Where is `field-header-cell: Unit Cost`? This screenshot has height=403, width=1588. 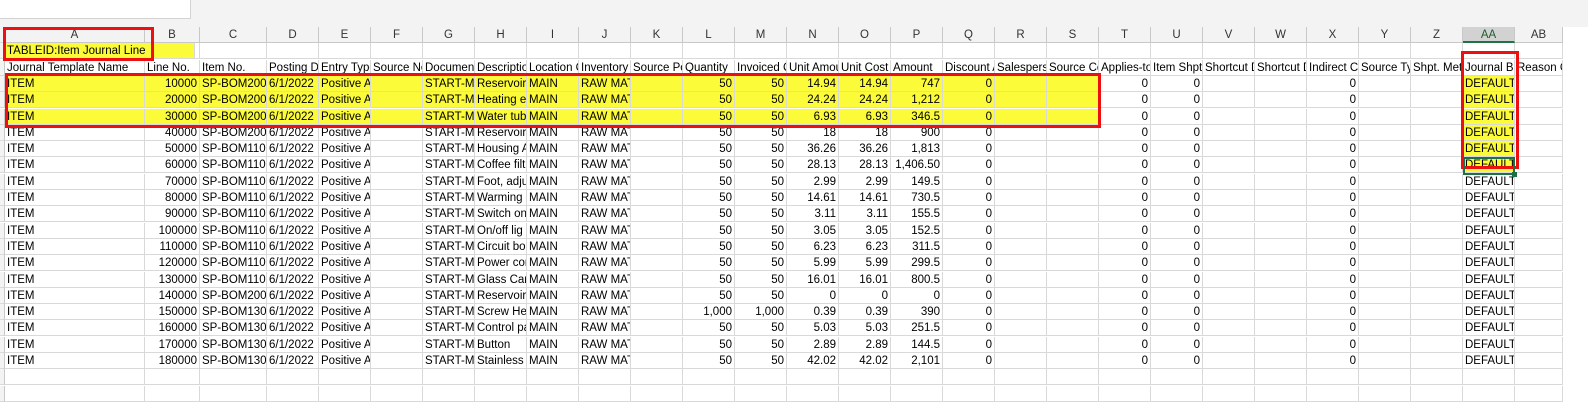 field-header-cell: Unit Cost is located at coordinates (865, 67).